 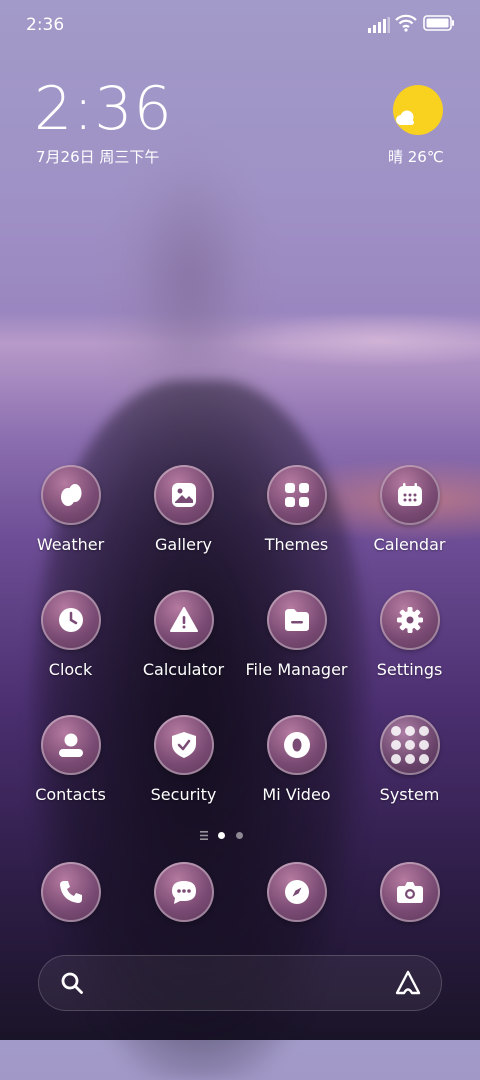 What do you see at coordinates (240, 25) in the screenshot?
I see `status-bar: 2:36` at bounding box center [240, 25].